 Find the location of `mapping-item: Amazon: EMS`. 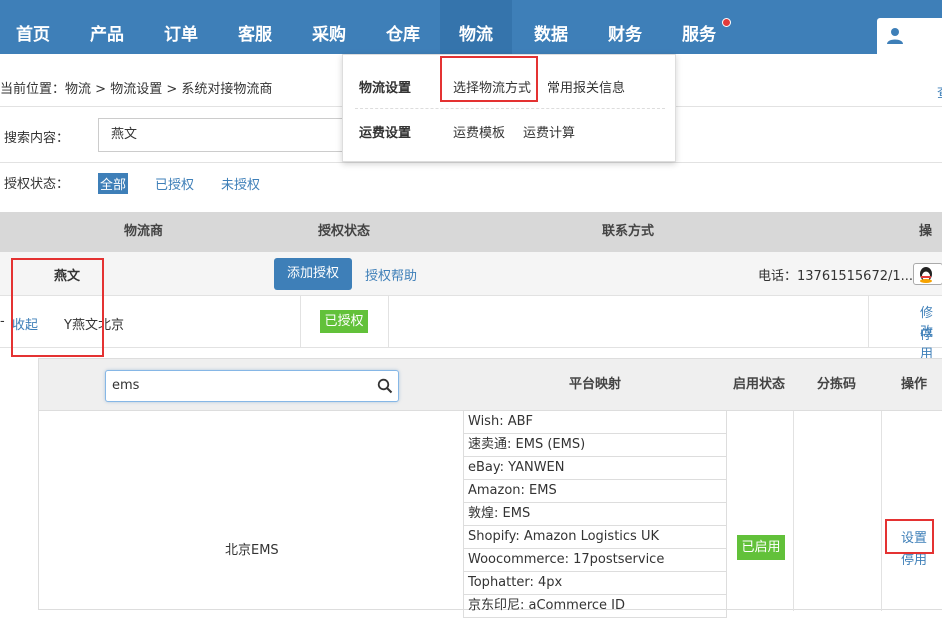

mapping-item: Amazon: EMS is located at coordinates (595, 491).